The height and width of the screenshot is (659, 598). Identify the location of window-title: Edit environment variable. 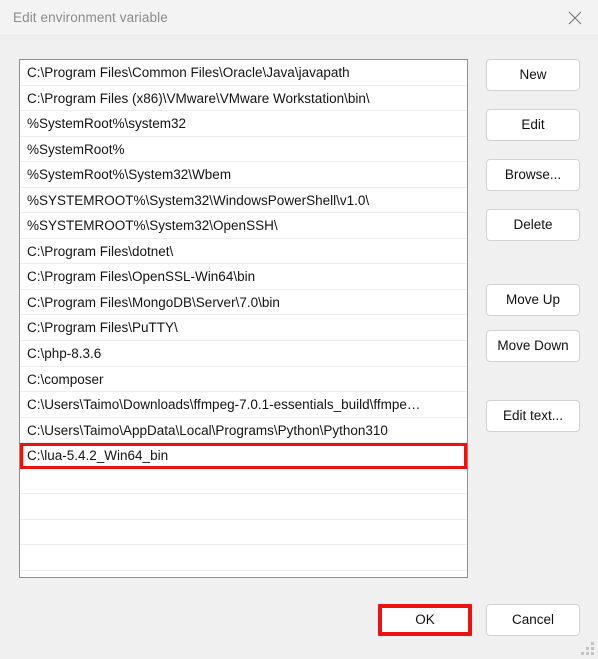
(90, 17).